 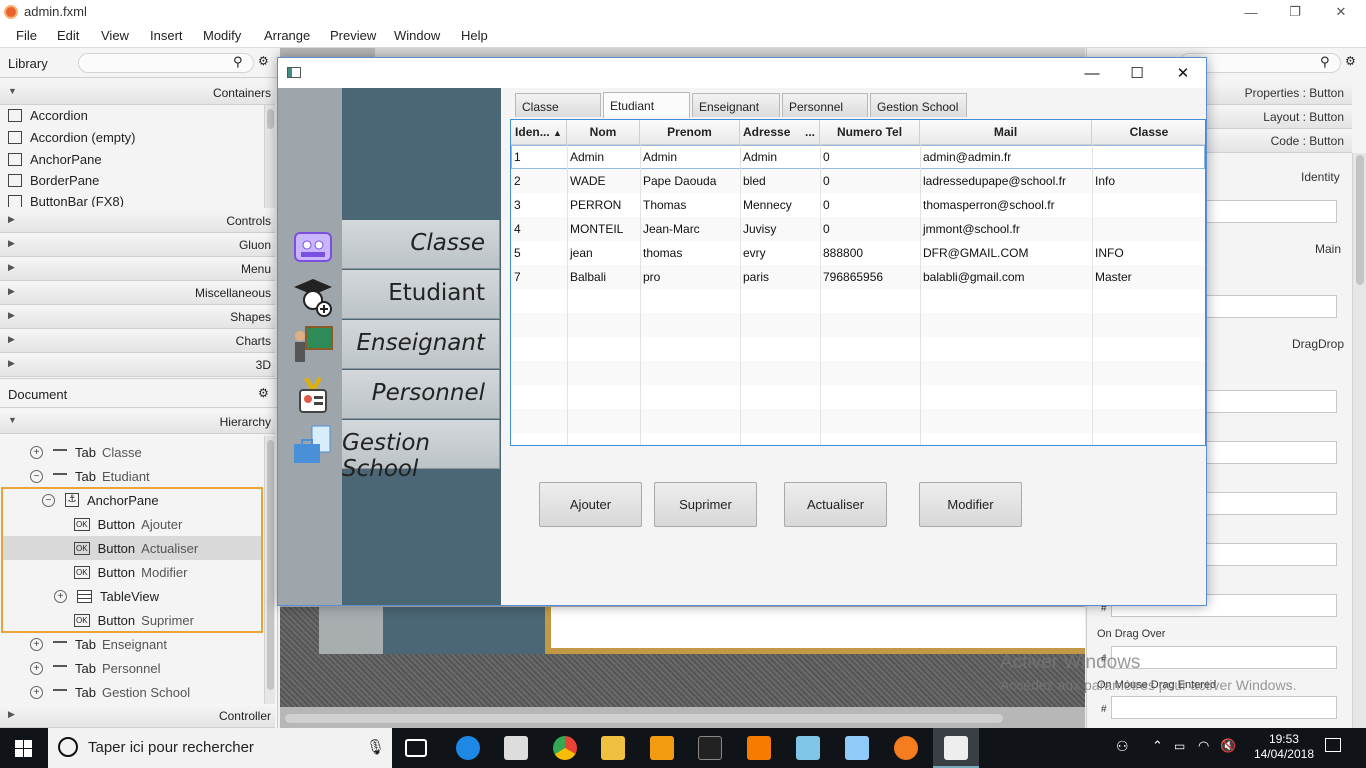 What do you see at coordinates (68, 35) in the screenshot?
I see `menu-edit: Edit` at bounding box center [68, 35].